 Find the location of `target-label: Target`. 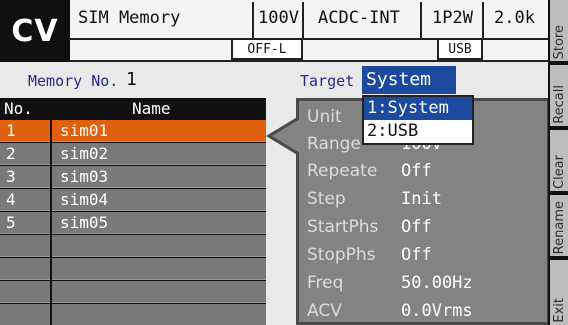

target-label: Target is located at coordinates (327, 81).